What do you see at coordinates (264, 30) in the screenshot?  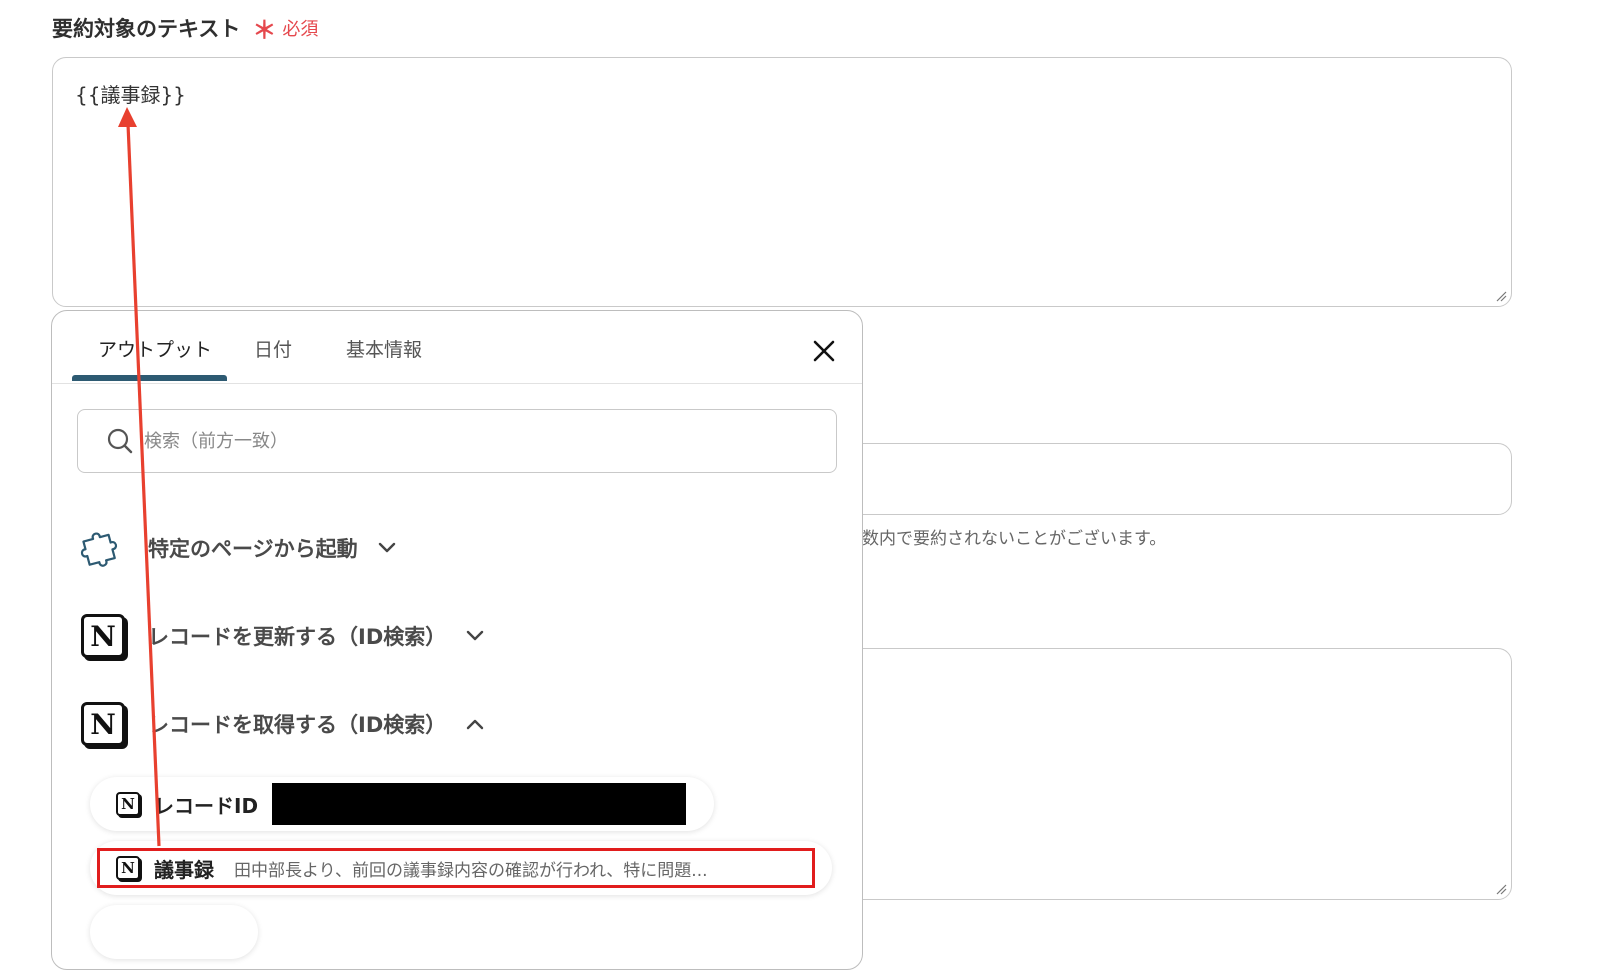 I see `required-mark: ＊` at bounding box center [264, 30].